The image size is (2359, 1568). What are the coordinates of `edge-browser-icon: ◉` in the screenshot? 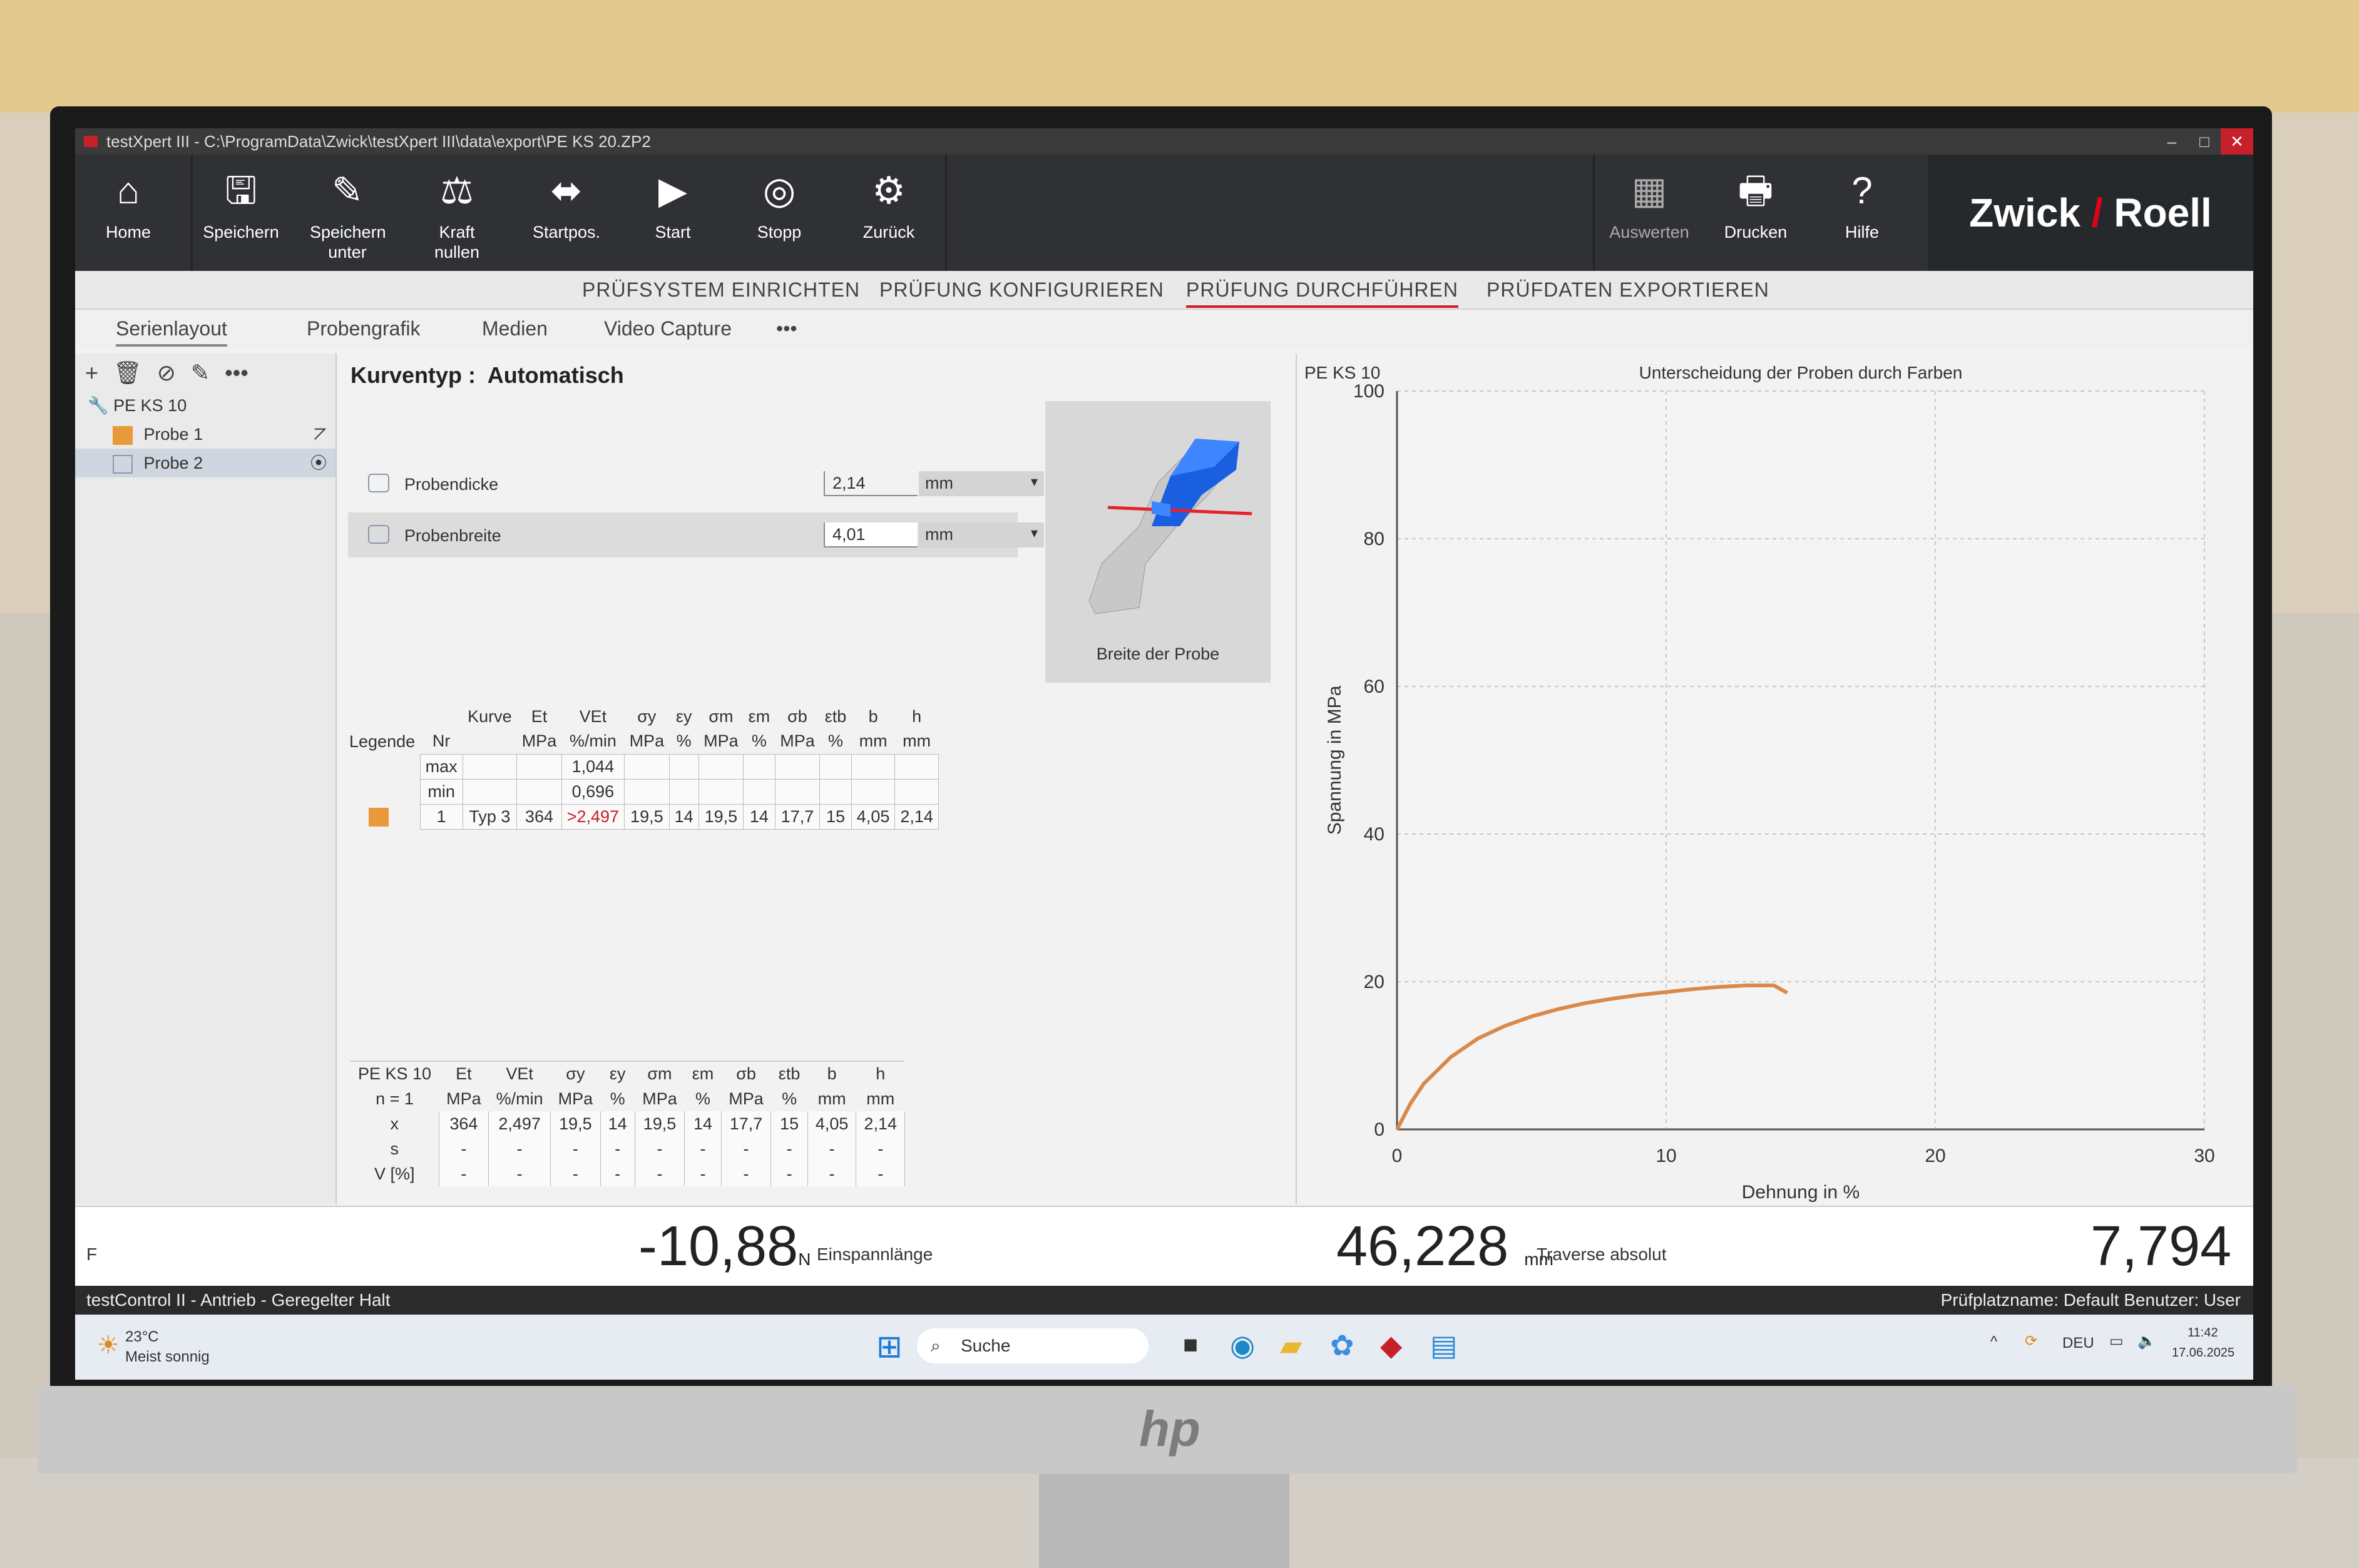 It's located at (1242, 1345).